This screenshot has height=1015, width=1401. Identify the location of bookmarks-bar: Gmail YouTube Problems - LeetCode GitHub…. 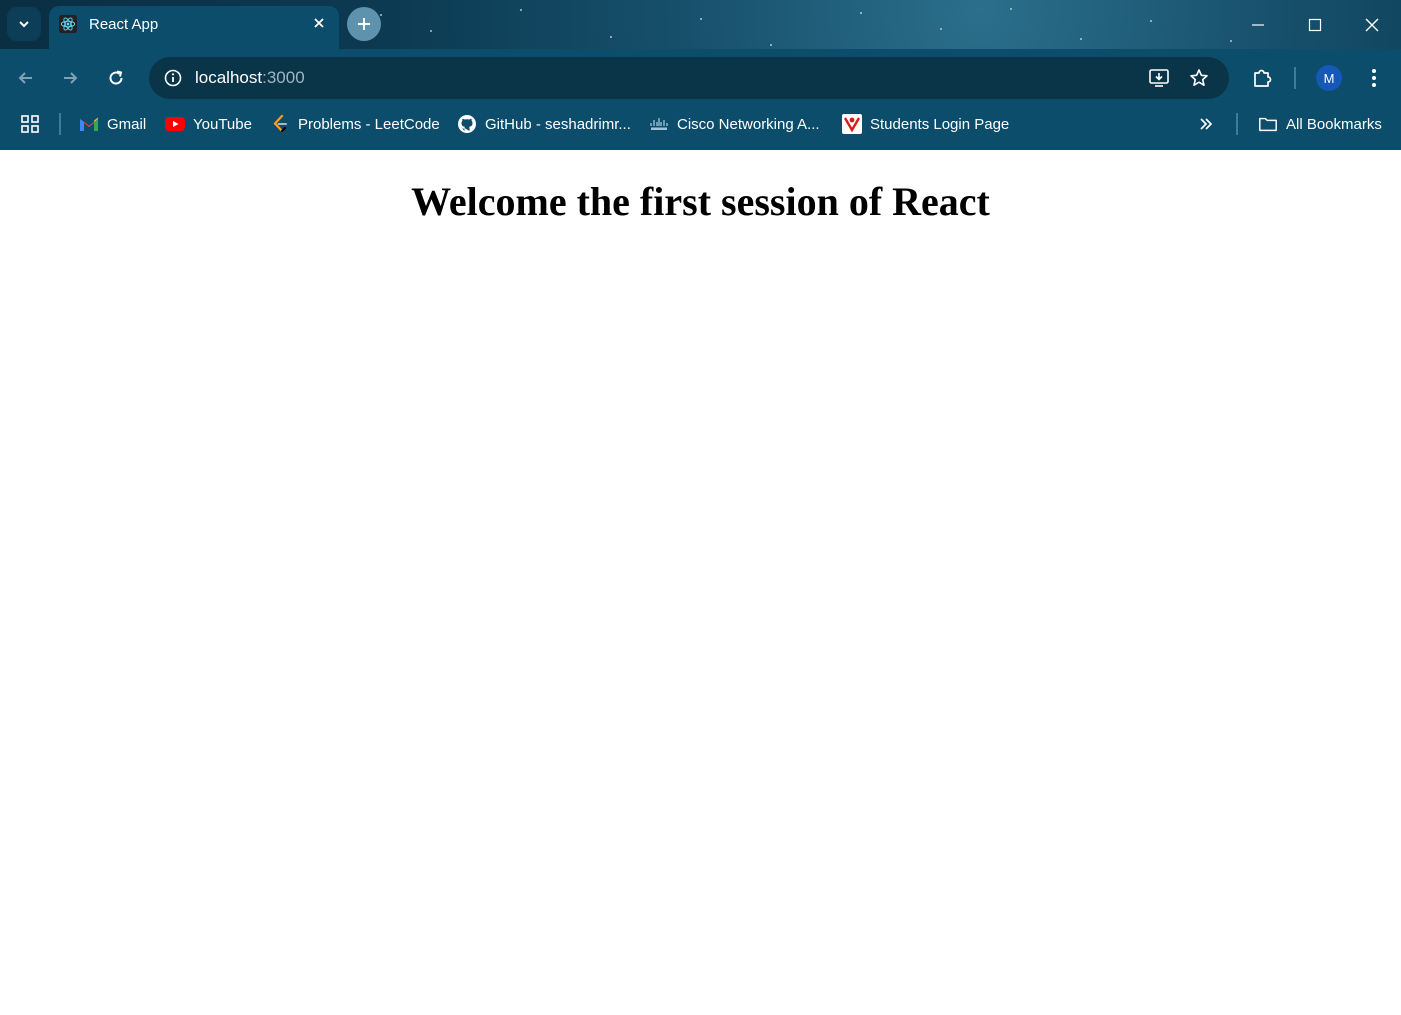
(700, 124).